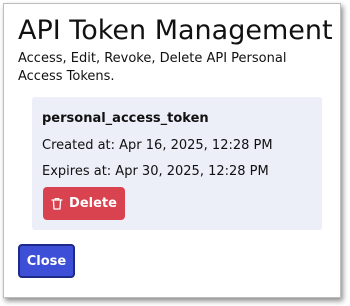 The width and height of the screenshot is (350, 306). Describe the element at coordinates (155, 171) in the screenshot. I see `token-expires-at: Expires at: Apr 30, 2025, 12:28 PM` at that location.